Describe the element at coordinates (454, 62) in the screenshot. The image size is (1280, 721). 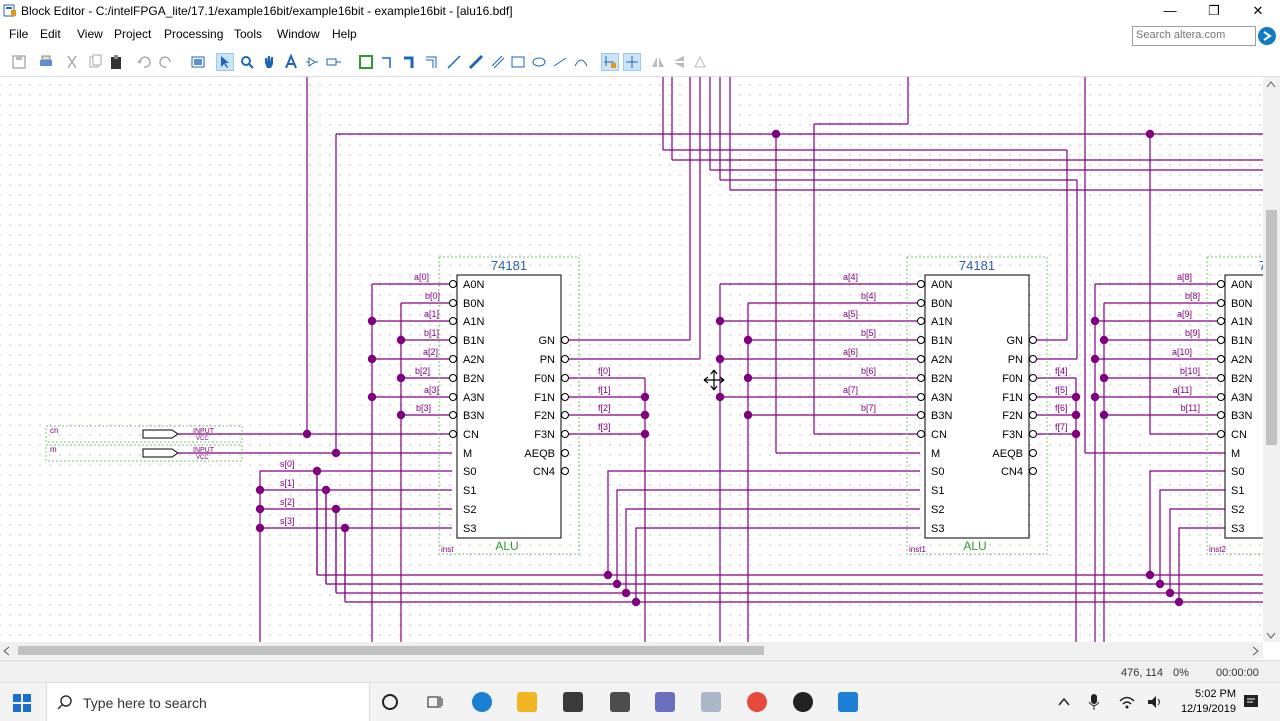
I see `diagonal-node-tool-icon` at that location.